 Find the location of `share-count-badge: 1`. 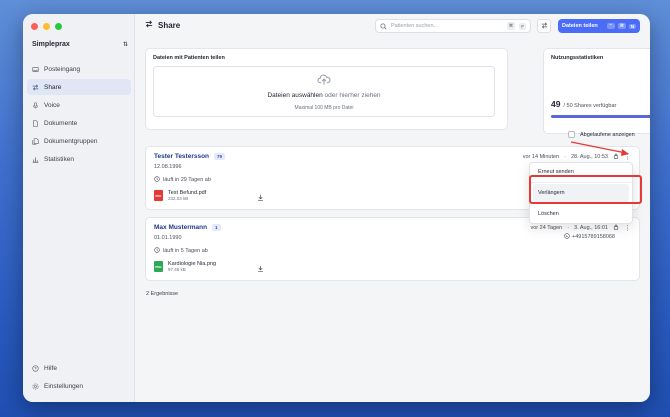

share-count-badge: 1 is located at coordinates (216, 227).